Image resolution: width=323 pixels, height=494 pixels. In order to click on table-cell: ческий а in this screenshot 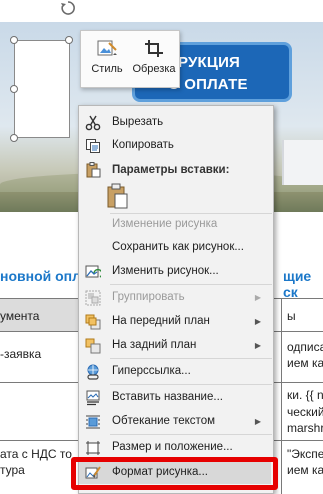, I will do `click(305, 412)`.